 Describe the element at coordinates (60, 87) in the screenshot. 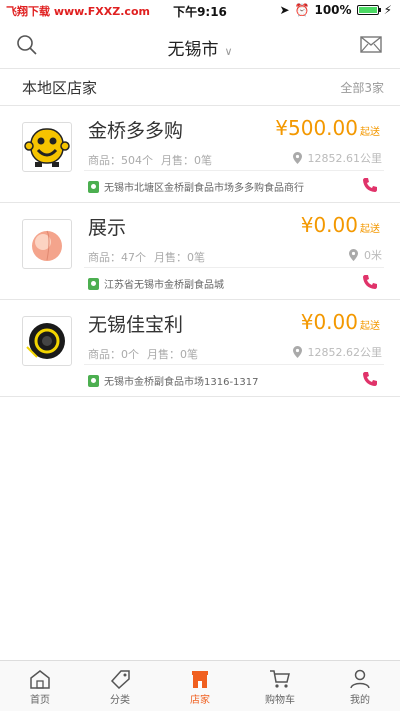

I see `section-title: 本地区店家` at that location.